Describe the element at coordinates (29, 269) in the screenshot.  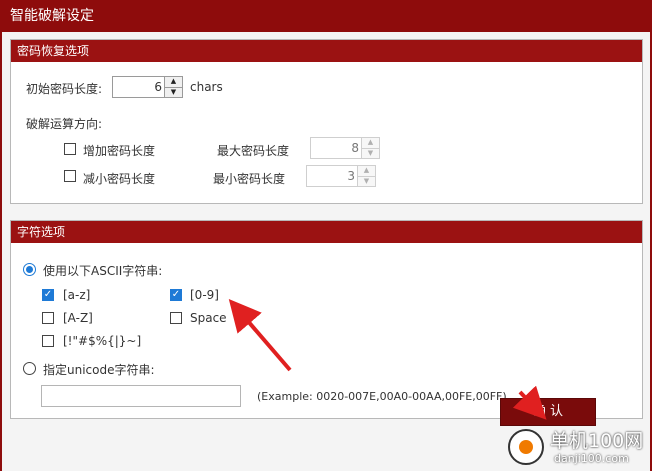
I see `ascii-radio` at that location.